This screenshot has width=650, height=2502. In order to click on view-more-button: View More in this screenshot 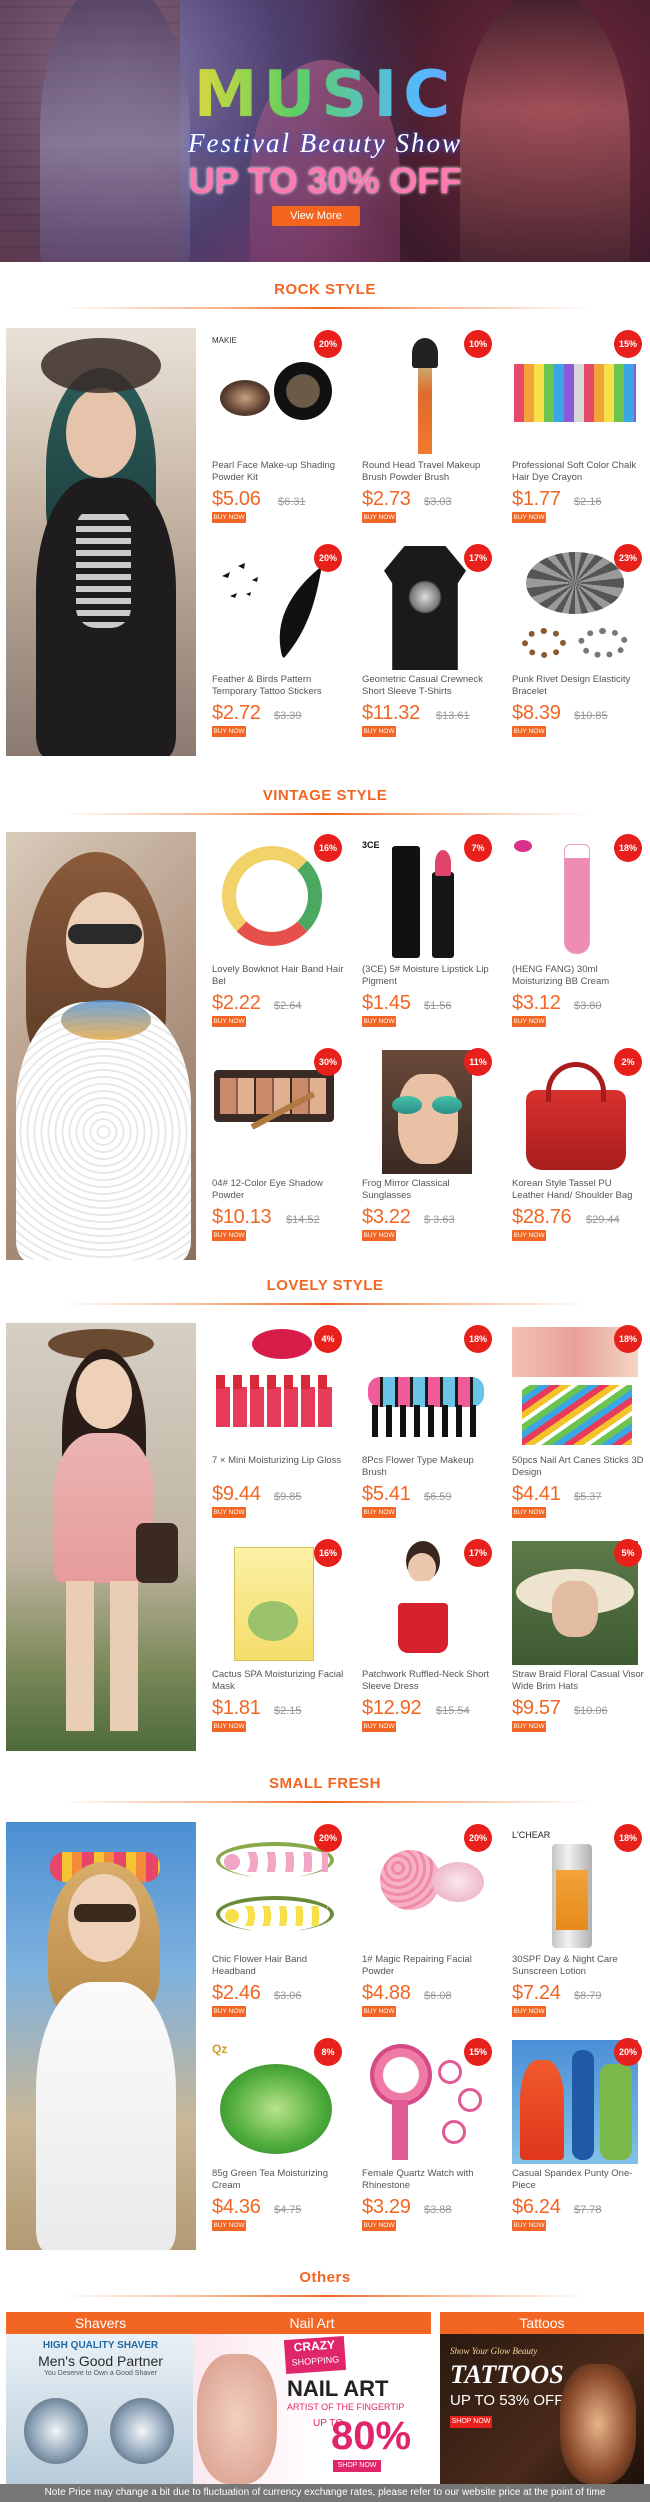, I will do `click(316, 216)`.